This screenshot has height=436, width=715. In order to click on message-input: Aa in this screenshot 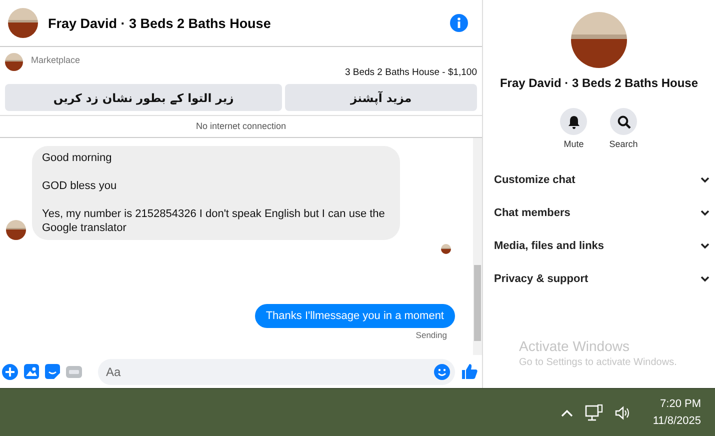, I will do `click(276, 371)`.